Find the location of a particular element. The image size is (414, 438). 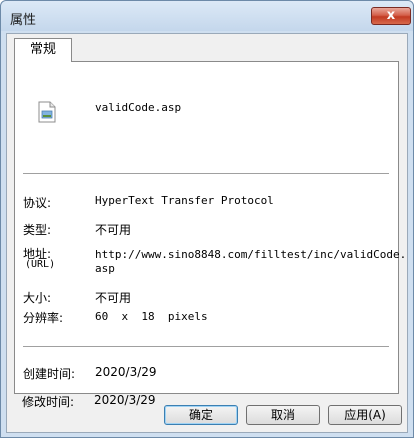

ok-button: 确定 is located at coordinates (201, 415).